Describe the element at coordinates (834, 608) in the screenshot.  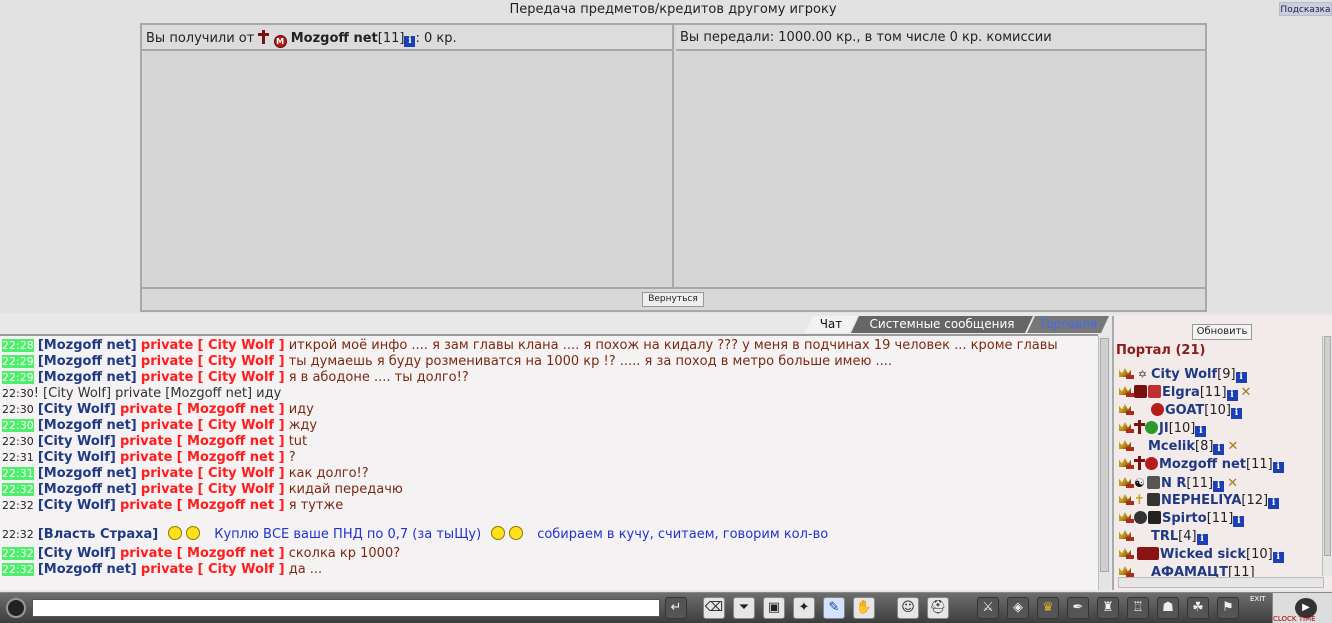
I see `translit-icon: ✎` at that location.